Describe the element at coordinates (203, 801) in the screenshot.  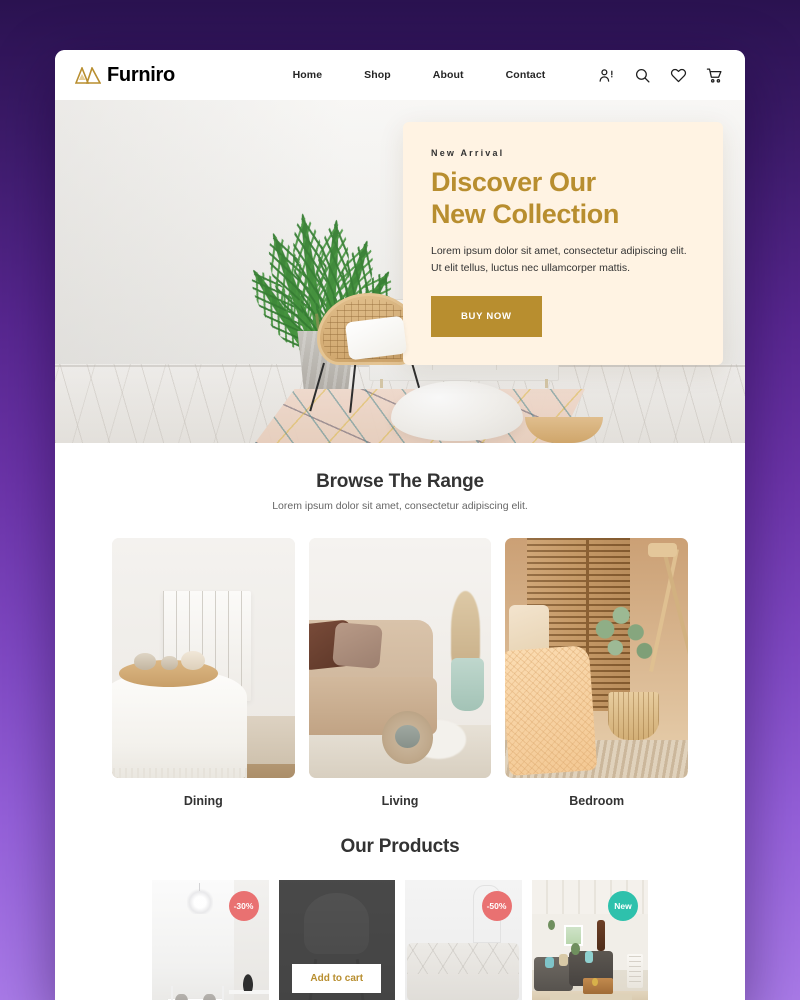
I see `category-label-dining: Dining` at that location.